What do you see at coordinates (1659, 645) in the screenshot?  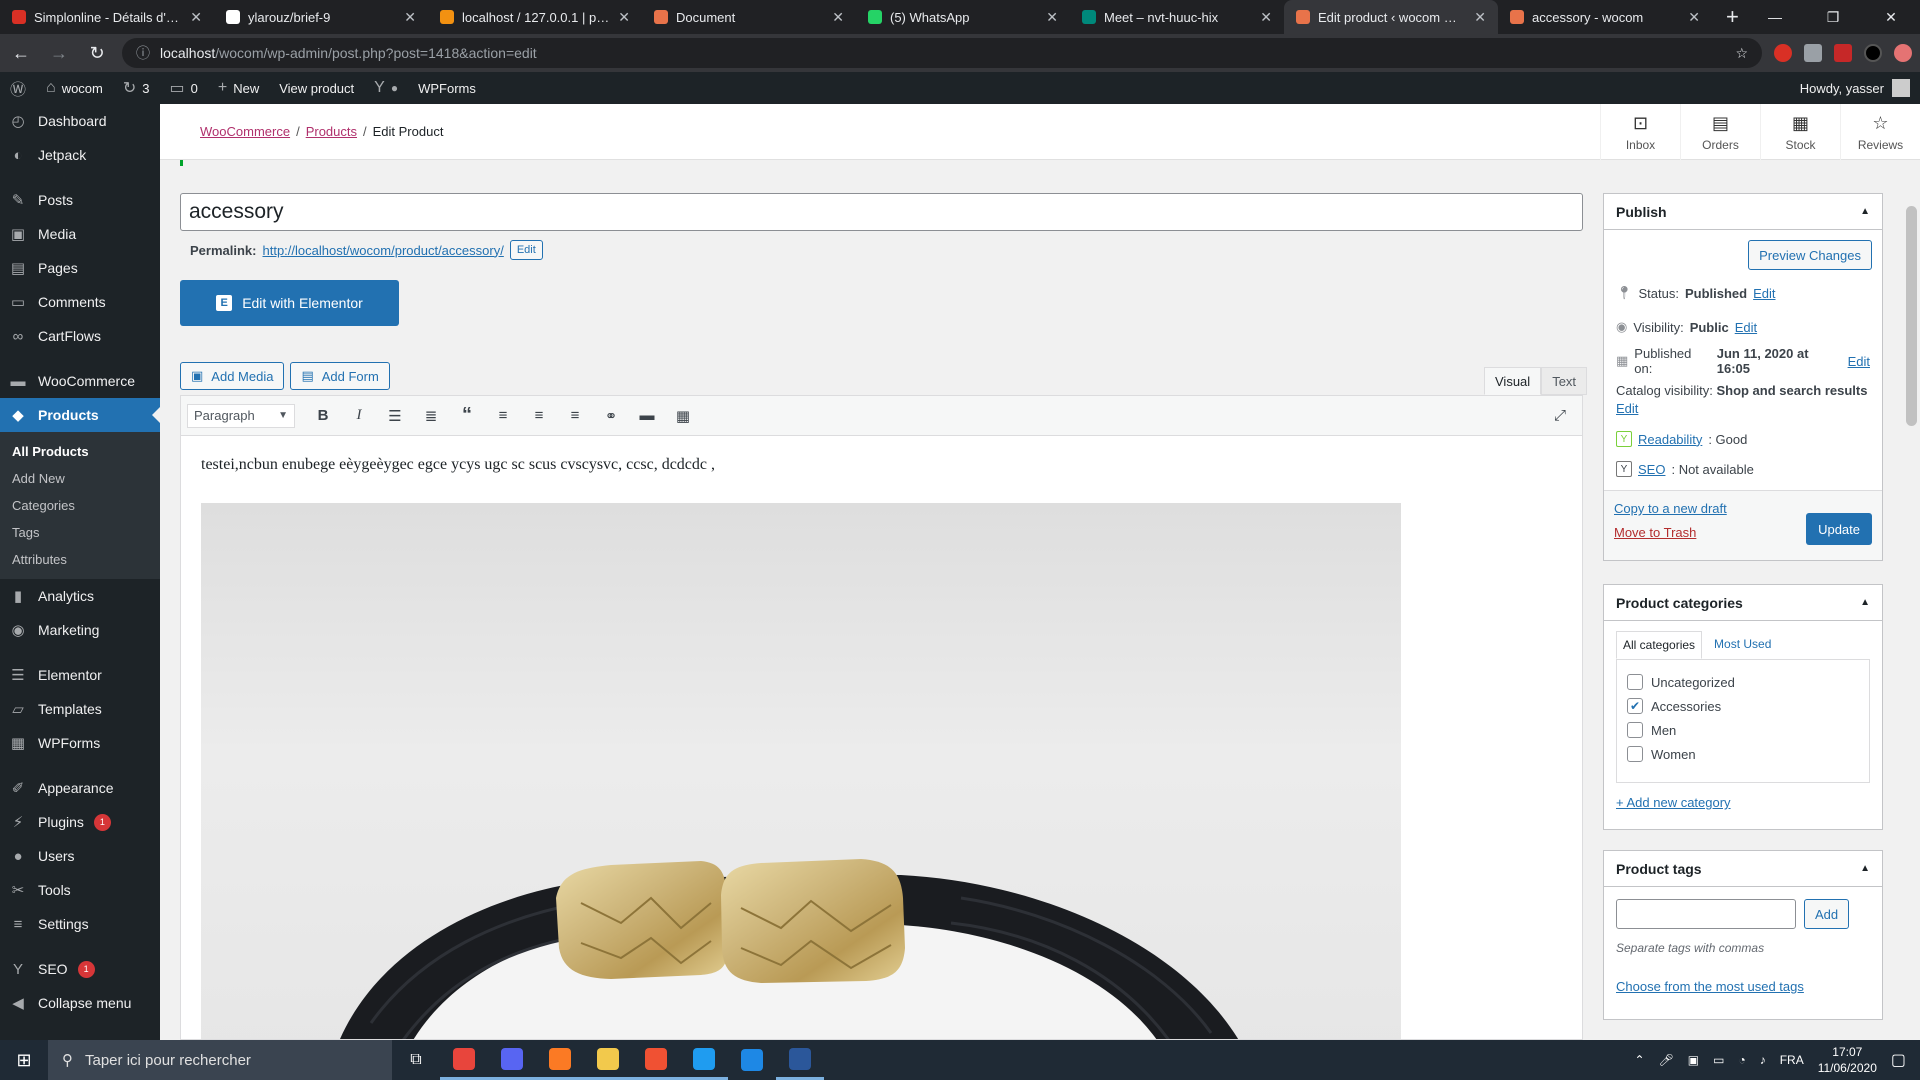 I see `tab-all-categories: All categories` at bounding box center [1659, 645].